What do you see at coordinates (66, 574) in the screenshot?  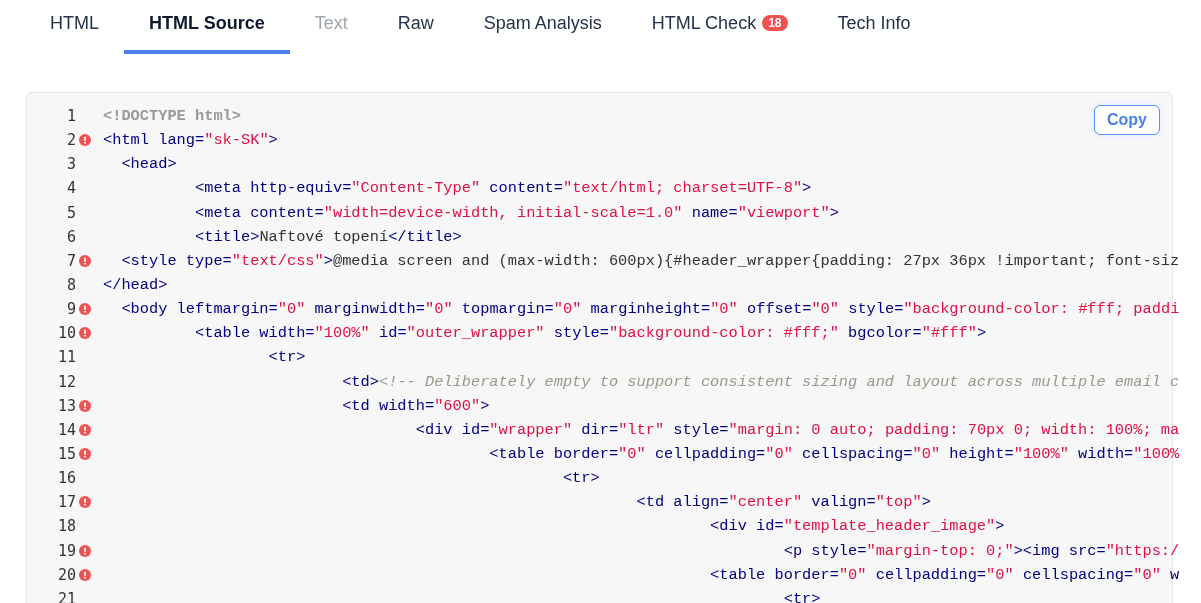 I see `line-number: 20` at bounding box center [66, 574].